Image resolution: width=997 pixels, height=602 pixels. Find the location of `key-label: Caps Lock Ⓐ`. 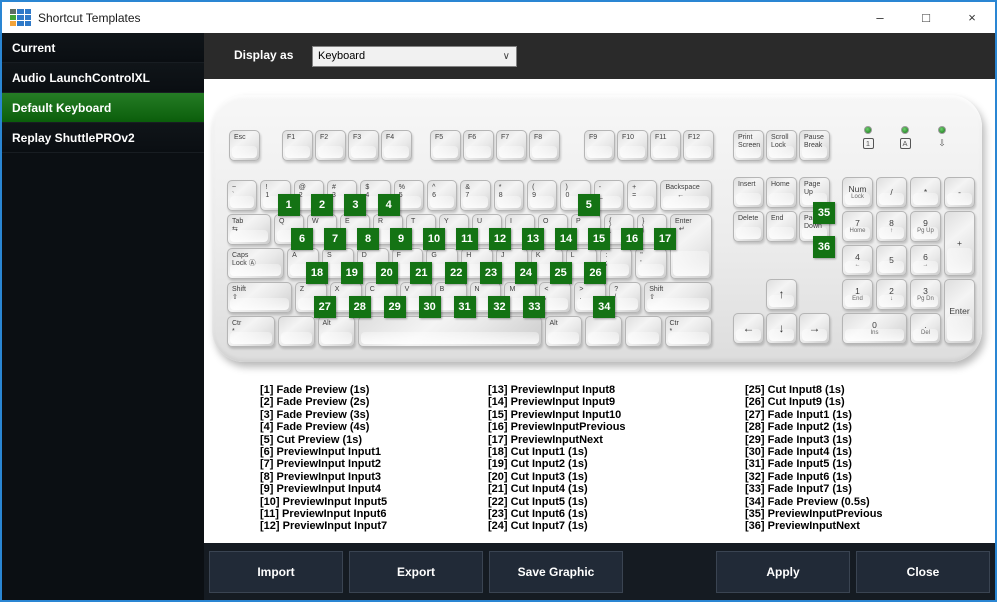

key-label: Caps Lock Ⓐ is located at coordinates (244, 259).